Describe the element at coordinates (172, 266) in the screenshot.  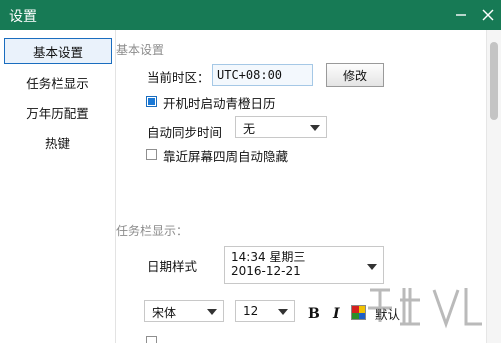
I see `date-style-label: 日期样式` at that location.